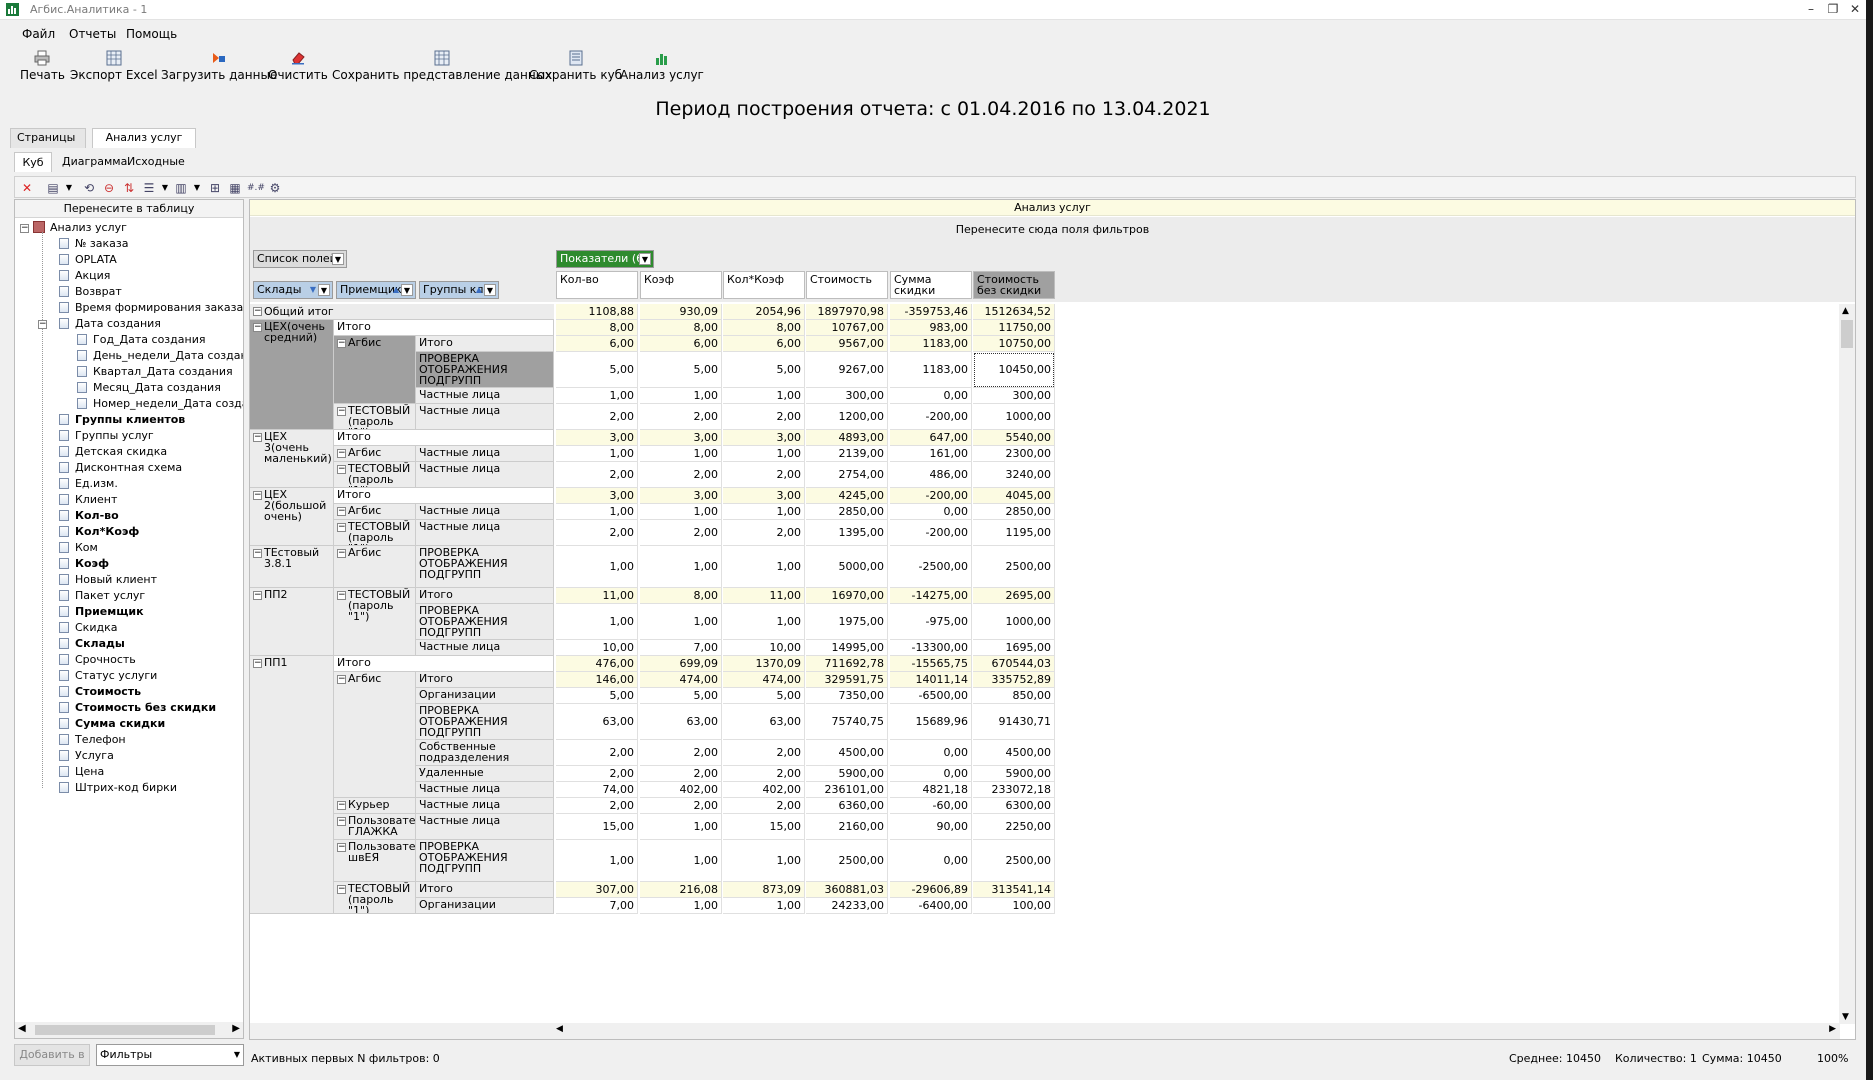 This screenshot has width=1873, height=1080. Describe the element at coordinates (931, 454) in the screenshot. I see `value-cell: 161,00` at that location.